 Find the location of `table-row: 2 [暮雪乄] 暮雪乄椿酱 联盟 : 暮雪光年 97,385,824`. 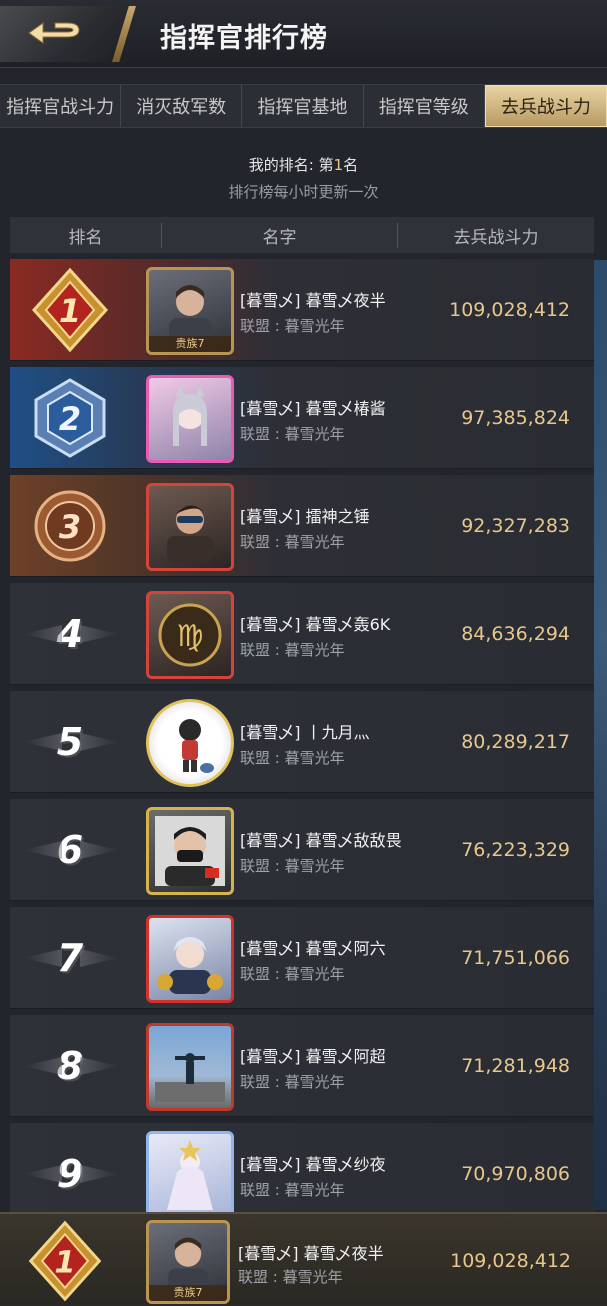

table-row: 2 [暮雪乄] 暮雪乄椿酱 联盟 : 暮雪光年 97,385,824 is located at coordinates (302, 418).